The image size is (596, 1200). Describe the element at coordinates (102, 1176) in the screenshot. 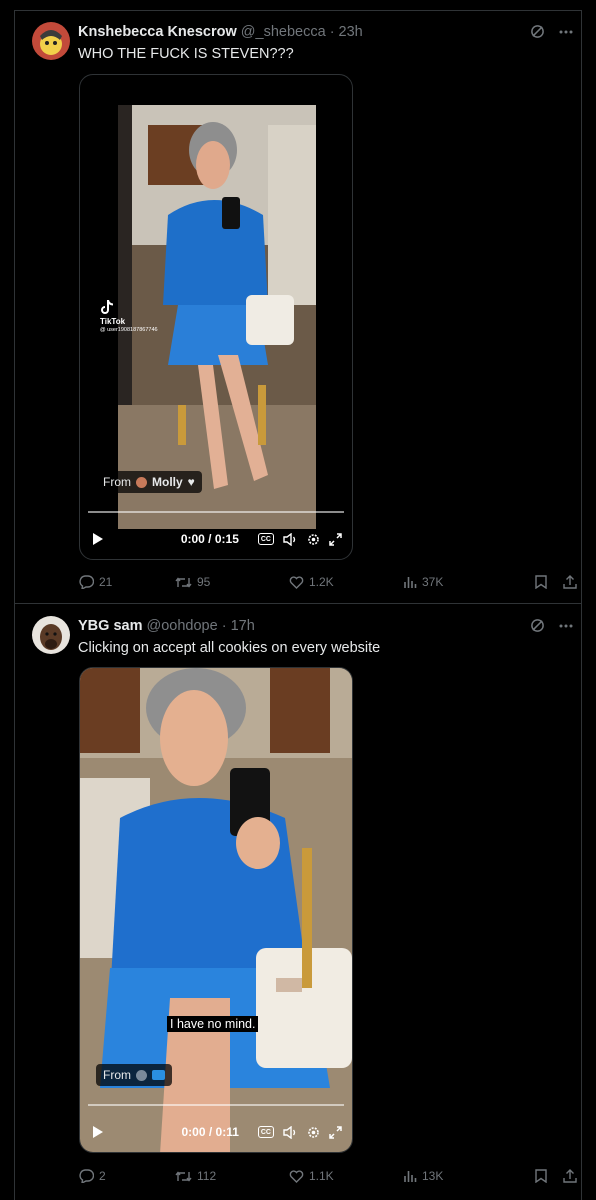

I see `reply-count: 2` at that location.